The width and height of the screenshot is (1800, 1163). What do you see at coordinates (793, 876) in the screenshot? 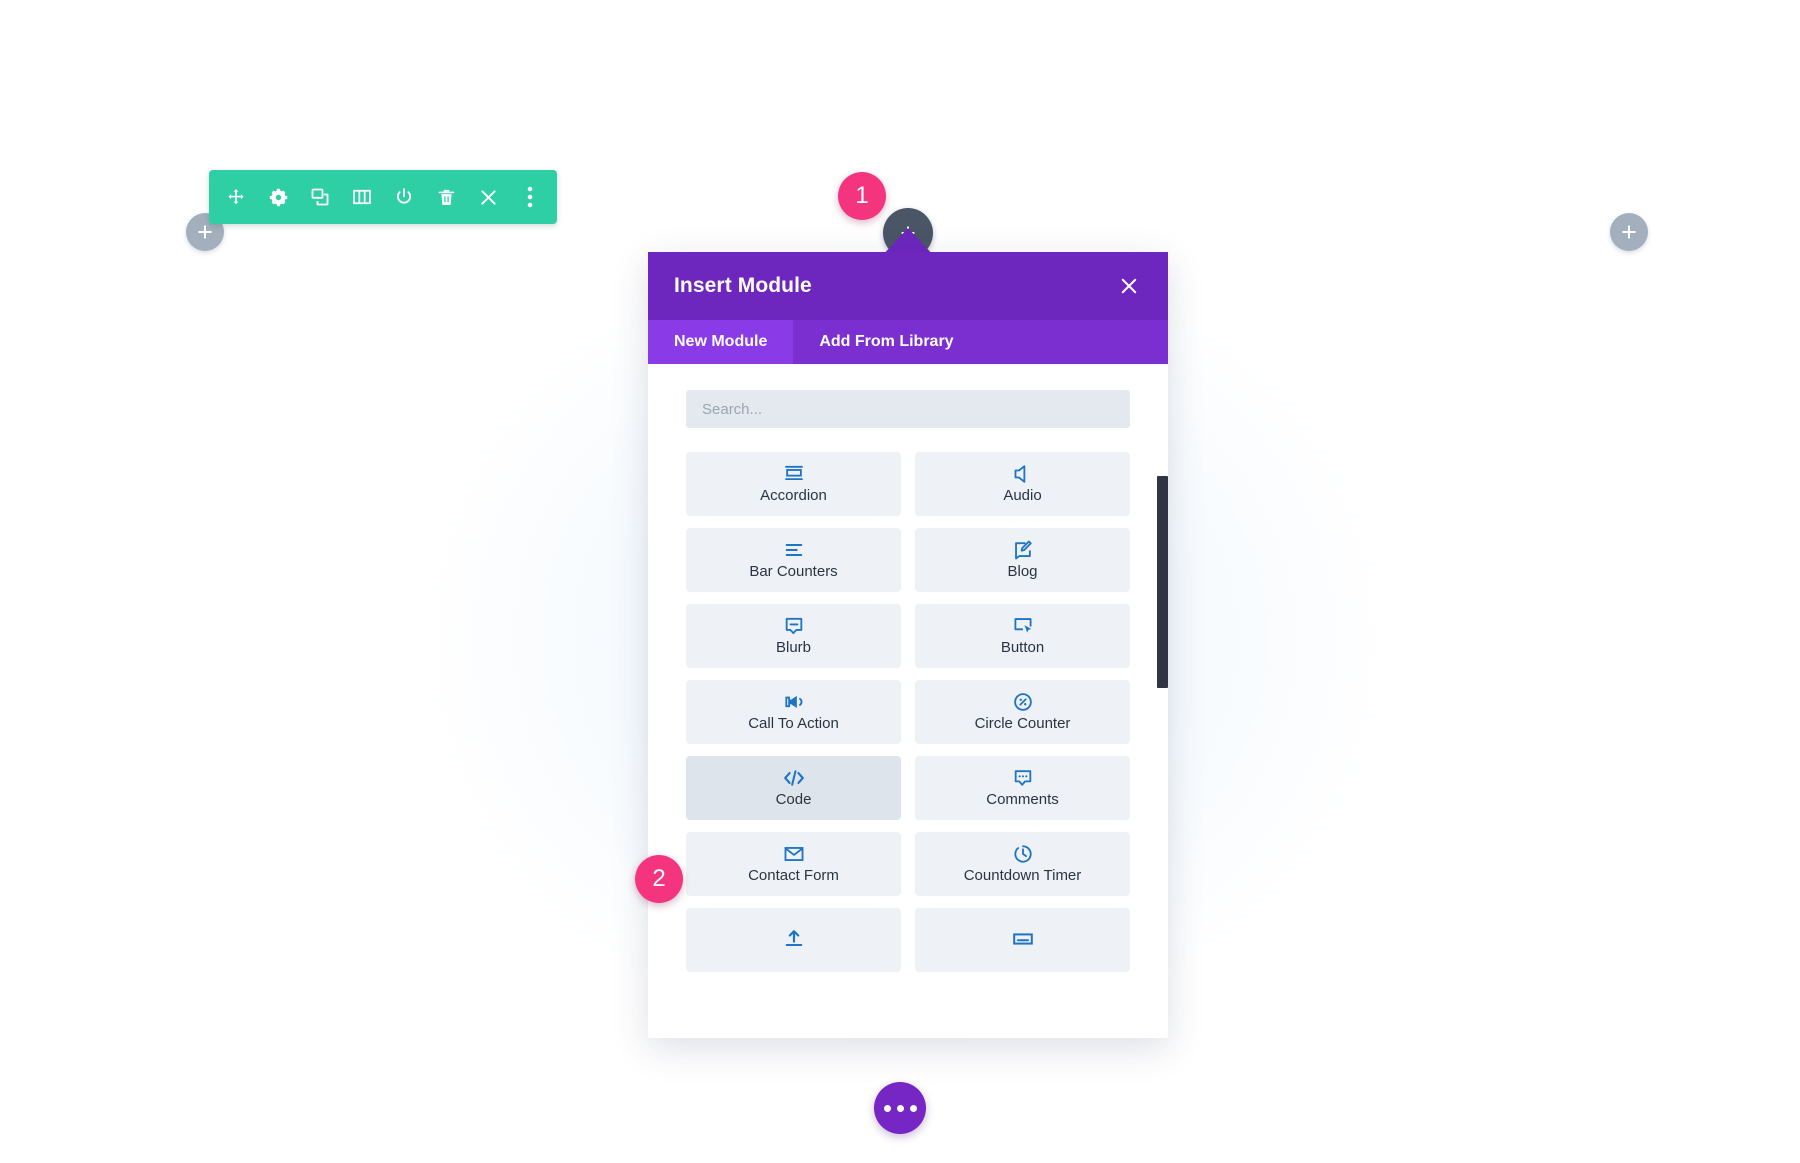
I see `module-tile-label: Contact Form` at bounding box center [793, 876].